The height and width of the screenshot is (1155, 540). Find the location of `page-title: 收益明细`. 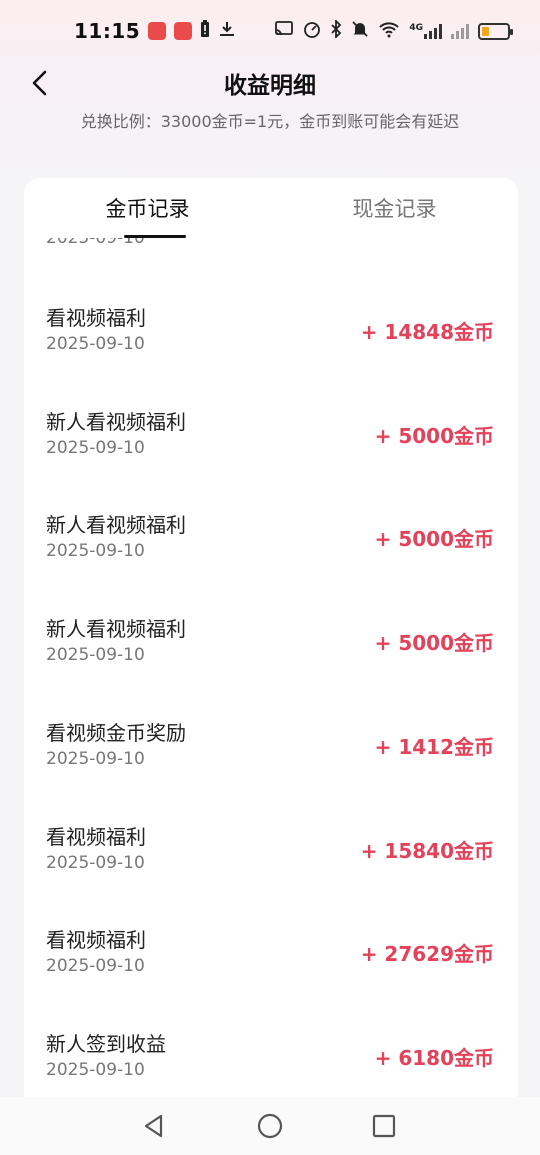

page-title: 收益明细 is located at coordinates (270, 86).